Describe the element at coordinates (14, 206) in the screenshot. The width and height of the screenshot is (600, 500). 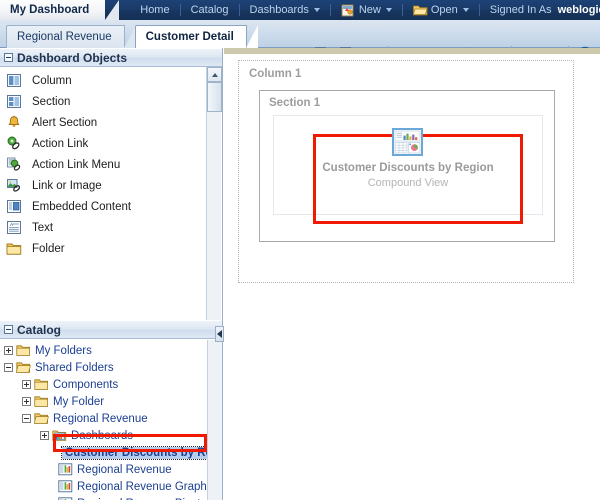
I see `embedded-content-icon` at that location.